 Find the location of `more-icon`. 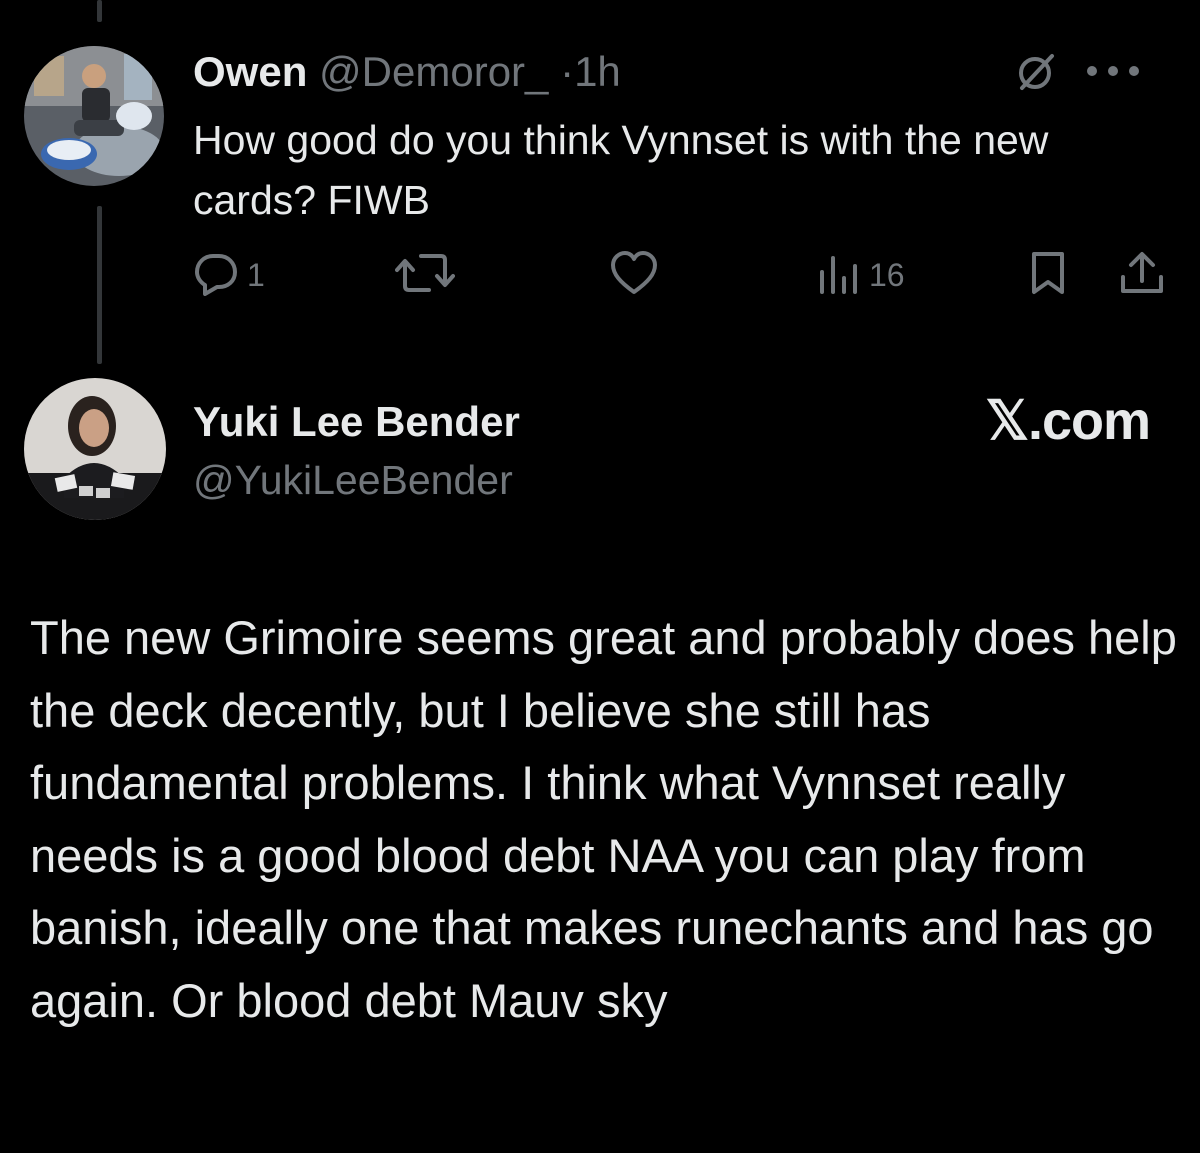

more-icon is located at coordinates (1113, 73).